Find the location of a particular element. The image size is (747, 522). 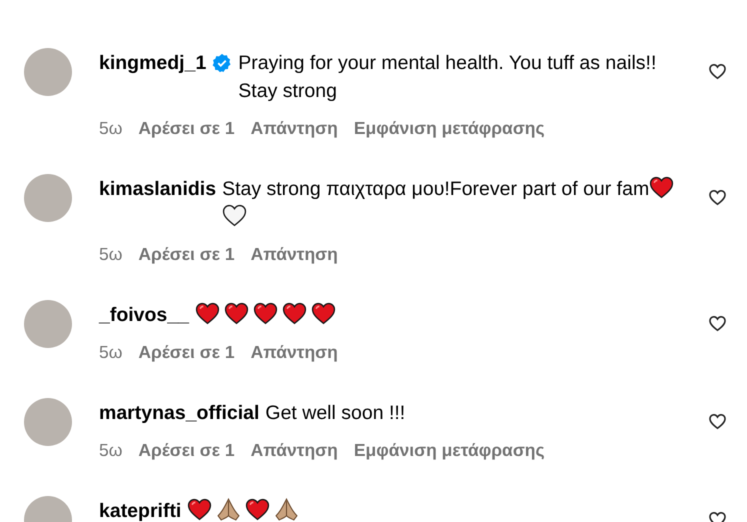

username-link: kingmedj_1 is located at coordinates (152, 63).